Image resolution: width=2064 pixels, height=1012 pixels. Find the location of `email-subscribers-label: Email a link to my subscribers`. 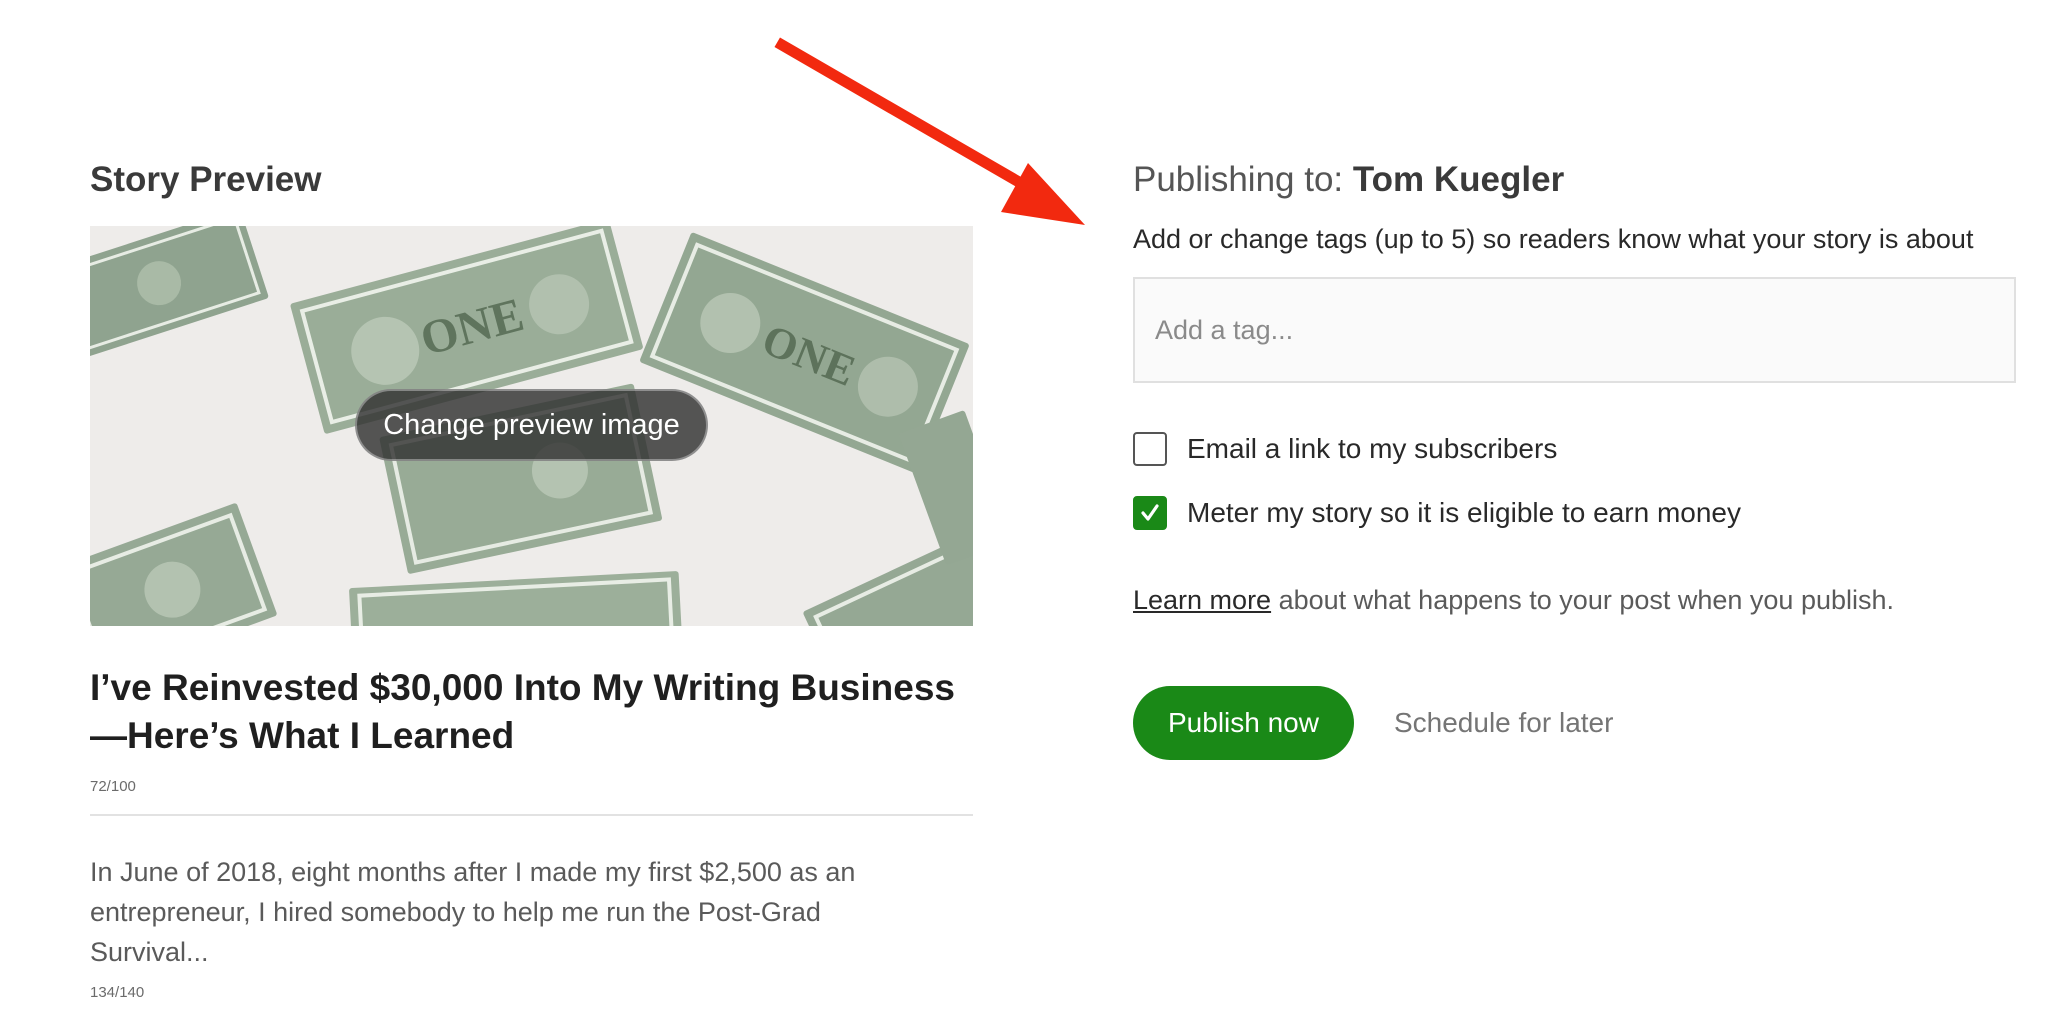

email-subscribers-label: Email a link to my subscribers is located at coordinates (1372, 448).